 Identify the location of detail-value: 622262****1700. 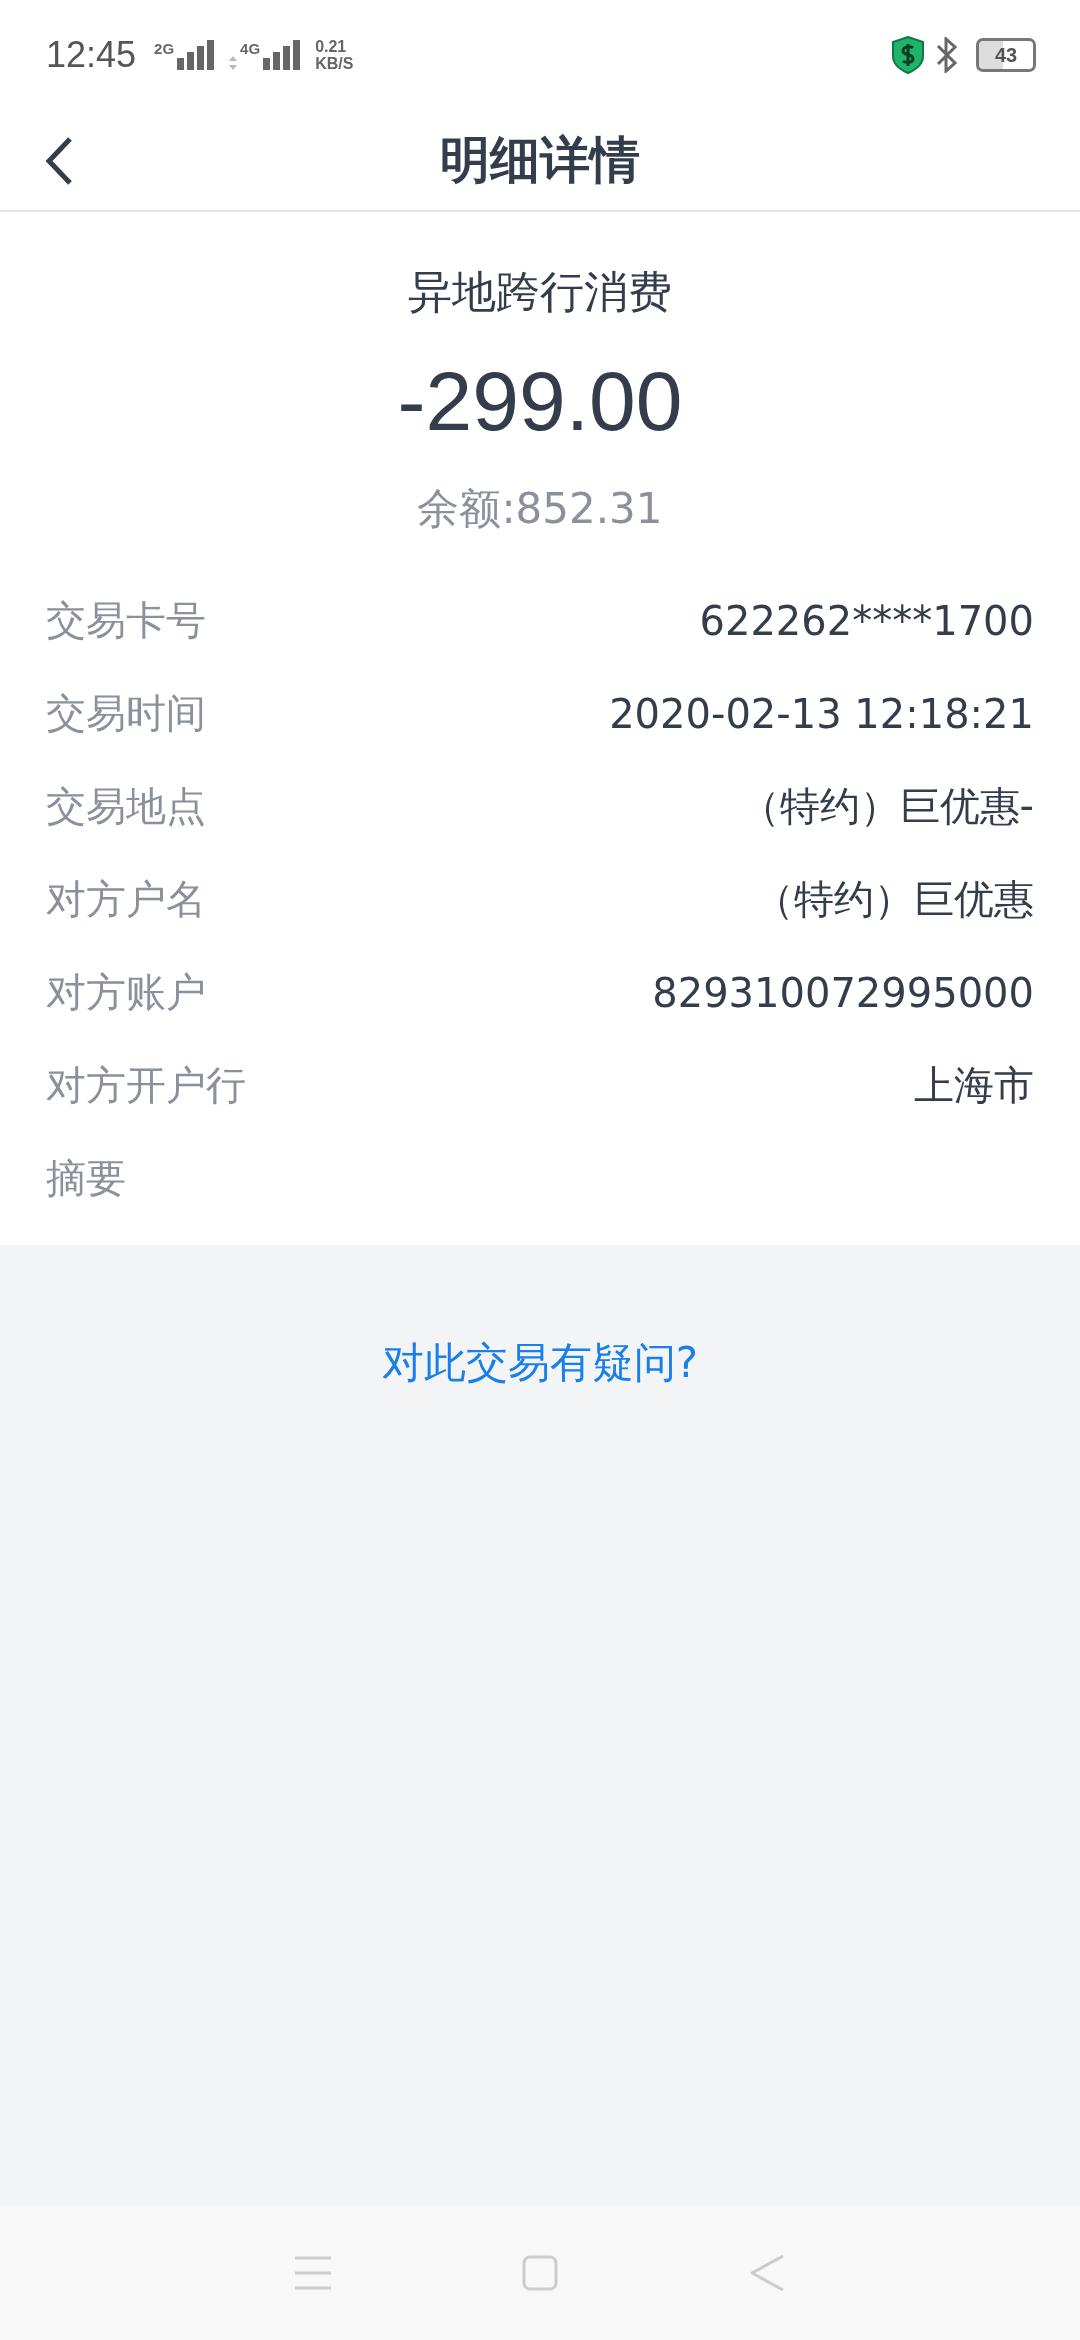
(866, 620).